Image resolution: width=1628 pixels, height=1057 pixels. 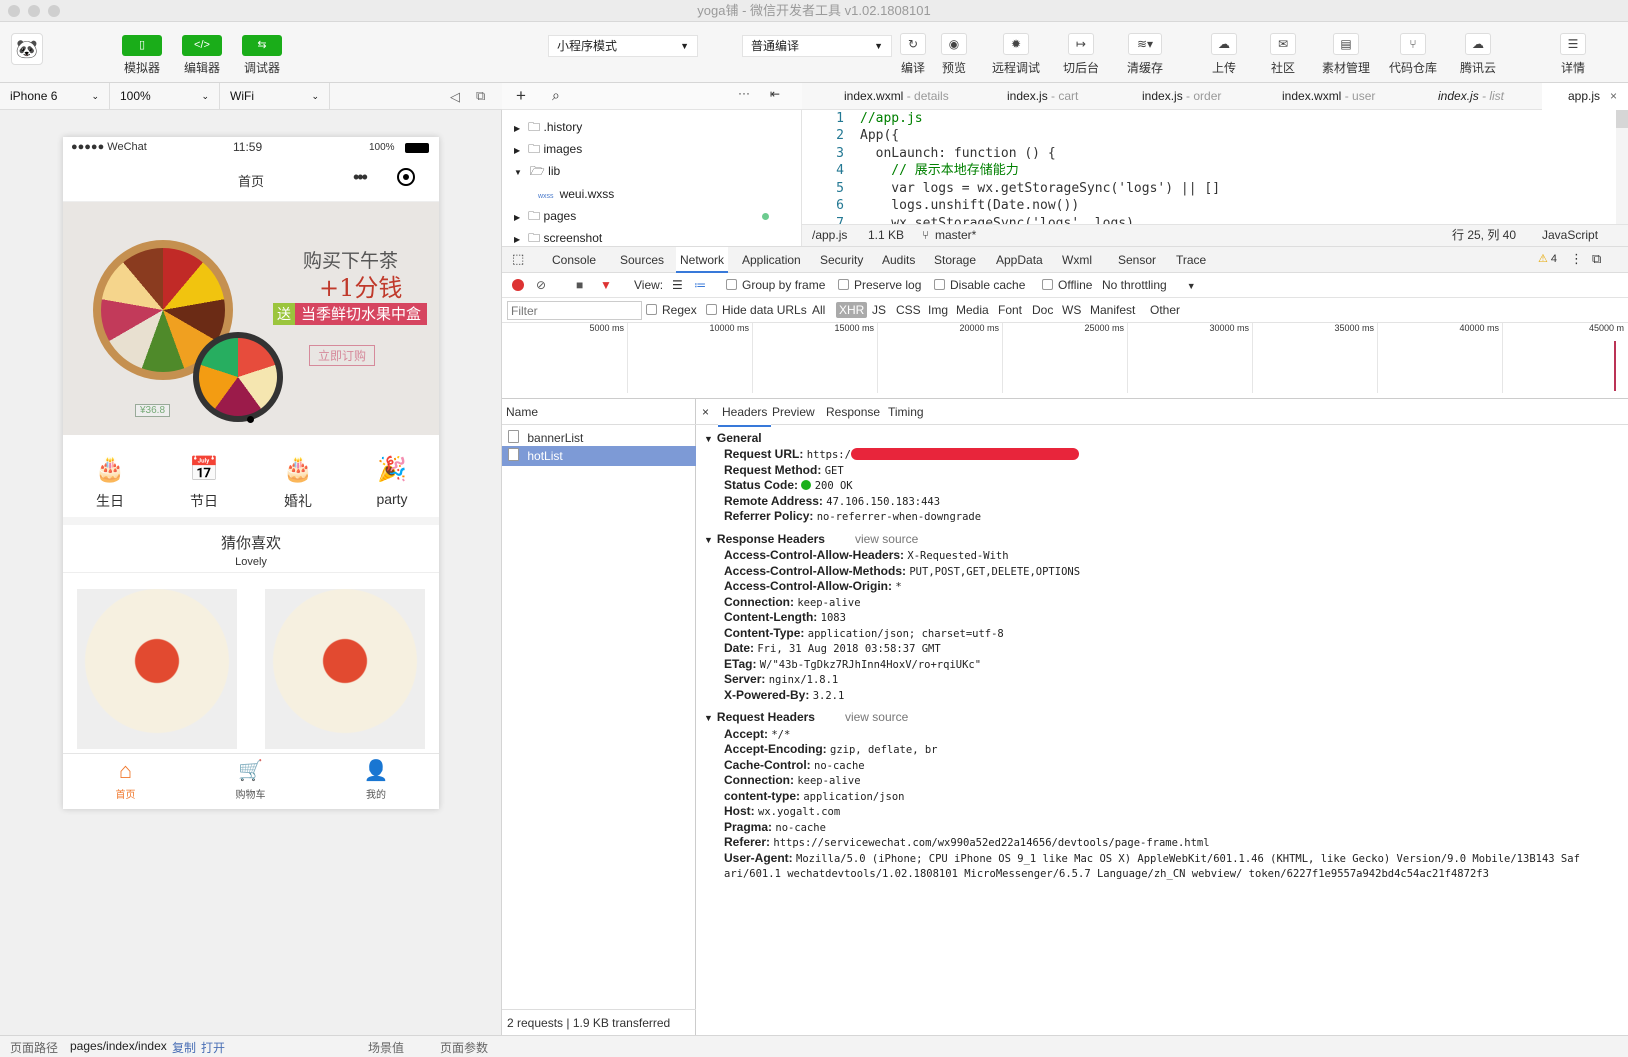 What do you see at coordinates (1413, 44) in the screenshot?
I see `repo-icon: ⑂` at bounding box center [1413, 44].